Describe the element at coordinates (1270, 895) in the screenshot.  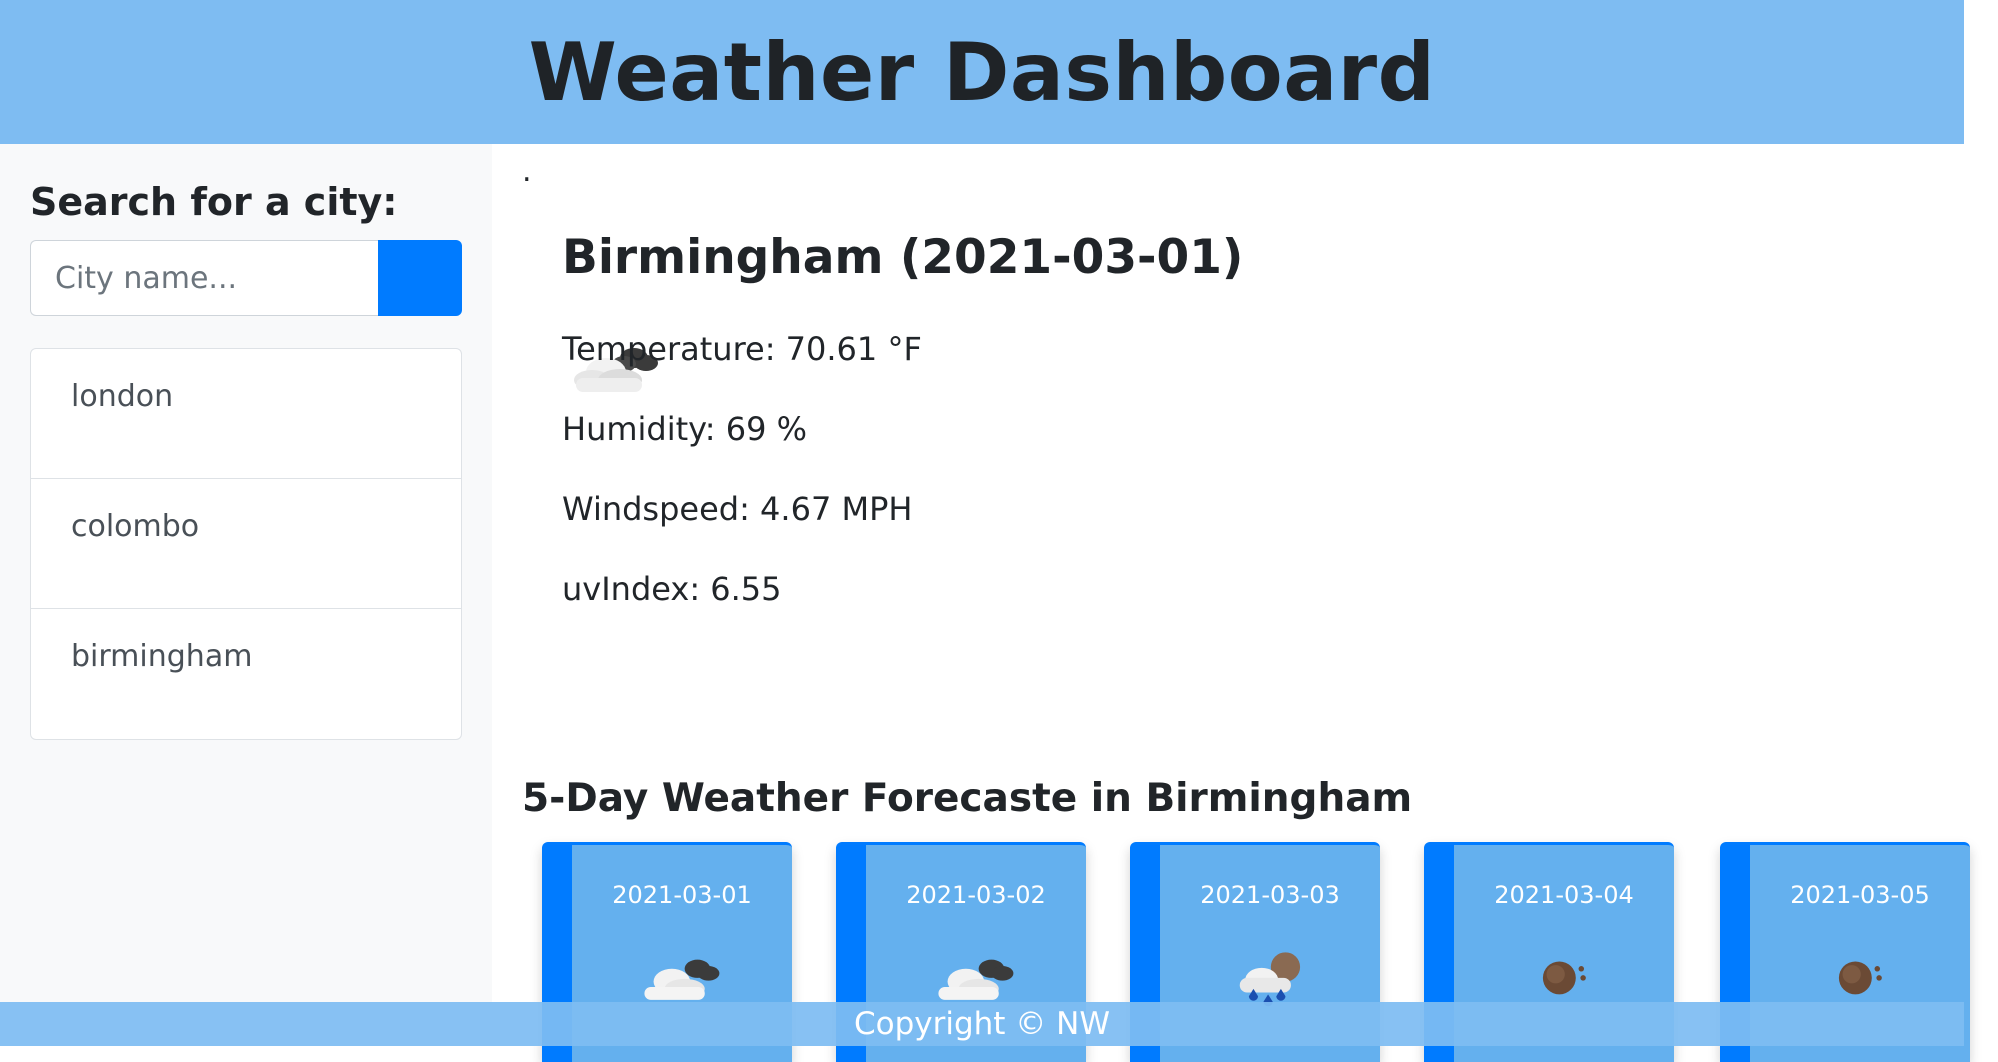
I see `forecast-date: 2021-03-03` at that location.